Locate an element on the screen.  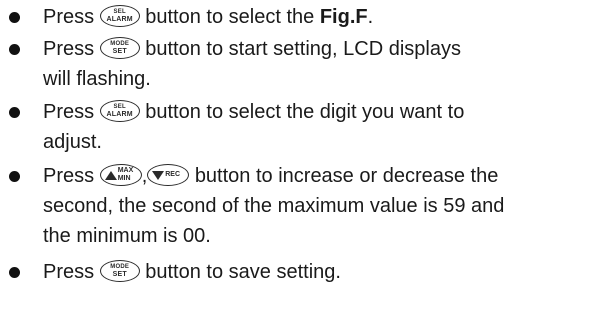
instruction-text: button to select the digit you want to is located at coordinates (305, 112).